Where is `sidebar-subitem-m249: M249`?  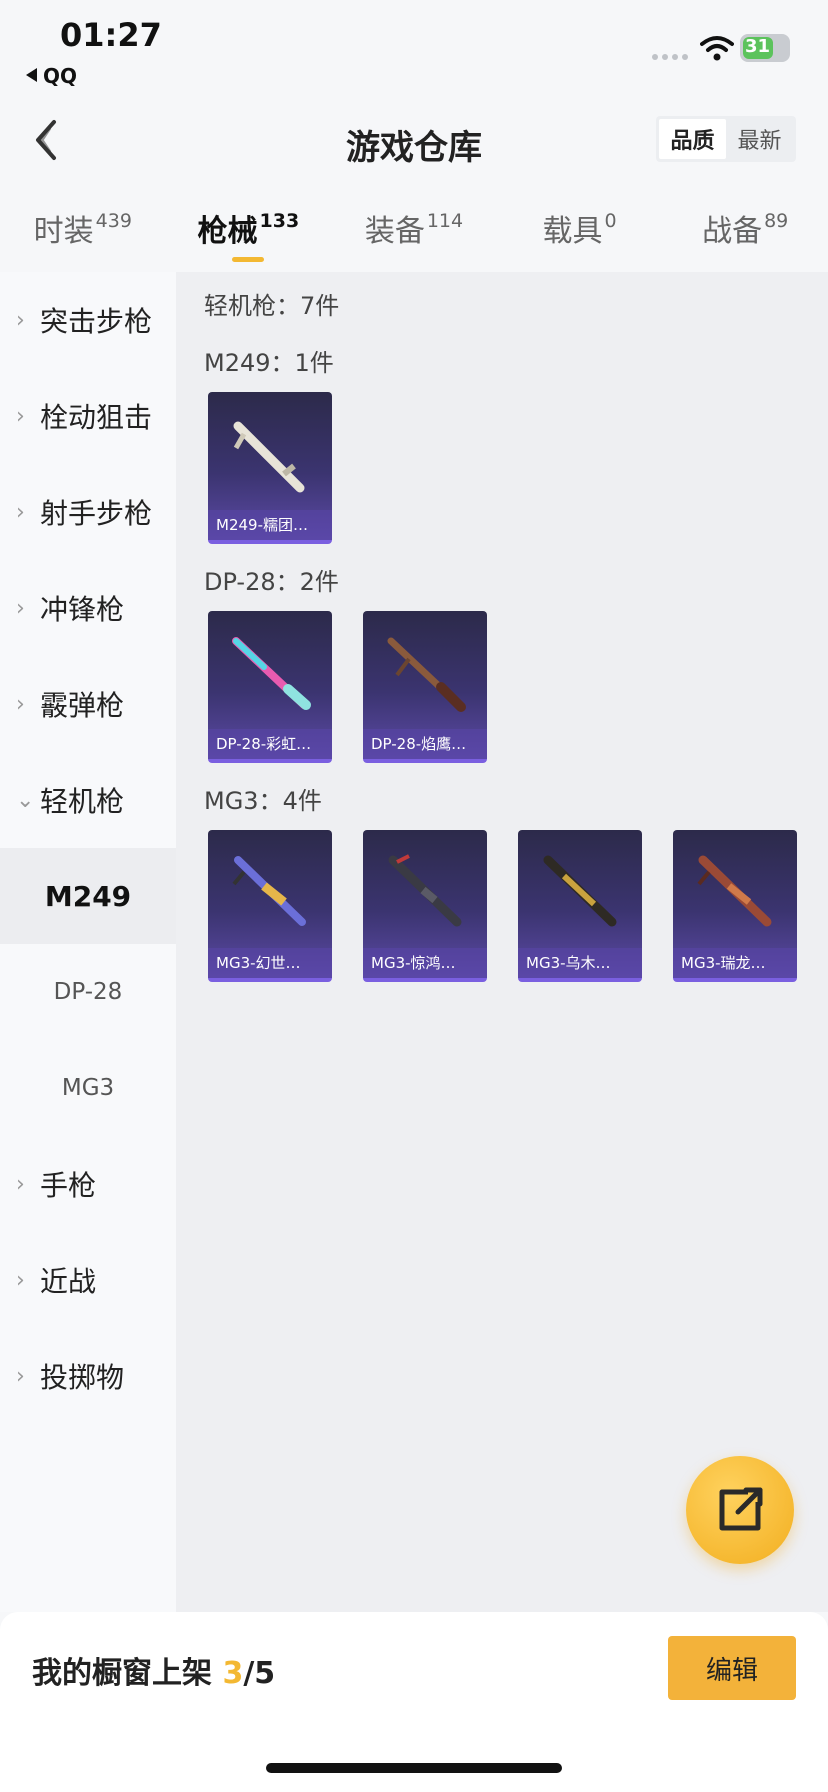
sidebar-subitem-m249: M249 is located at coordinates (88, 896).